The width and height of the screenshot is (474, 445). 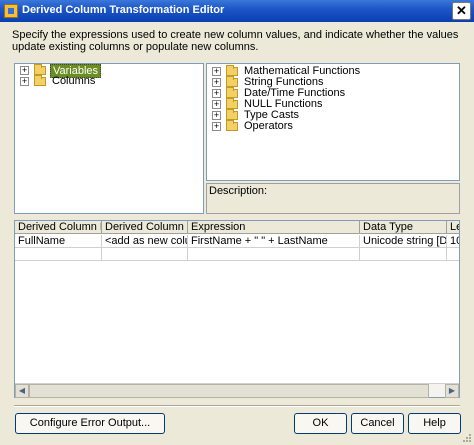 I want to click on cell-derived-column-name: FullName, so click(x=58, y=241).